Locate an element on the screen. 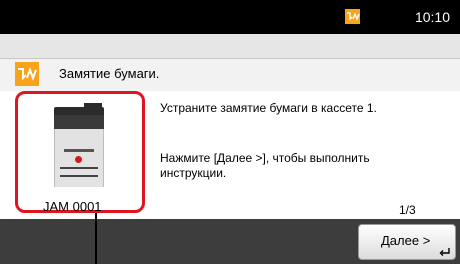 This screenshot has width=460, height=264. cassette-2-slot is located at coordinates (79, 176).